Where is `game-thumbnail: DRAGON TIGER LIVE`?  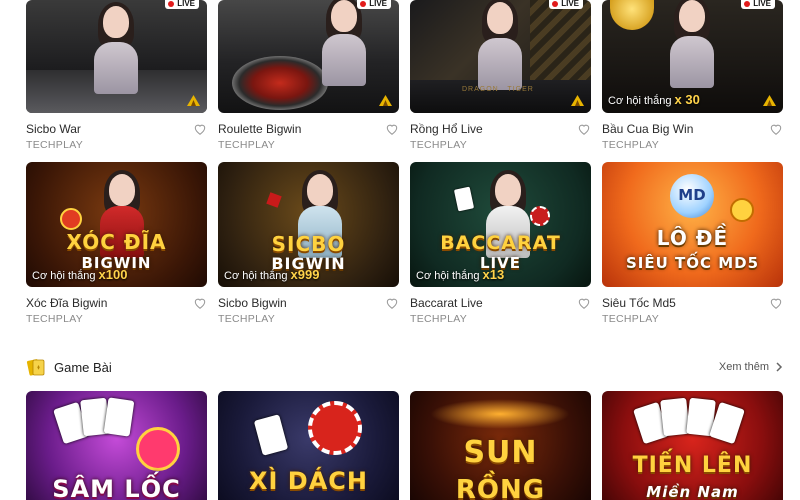
game-thumbnail: DRAGON TIGER LIVE is located at coordinates (500, 56).